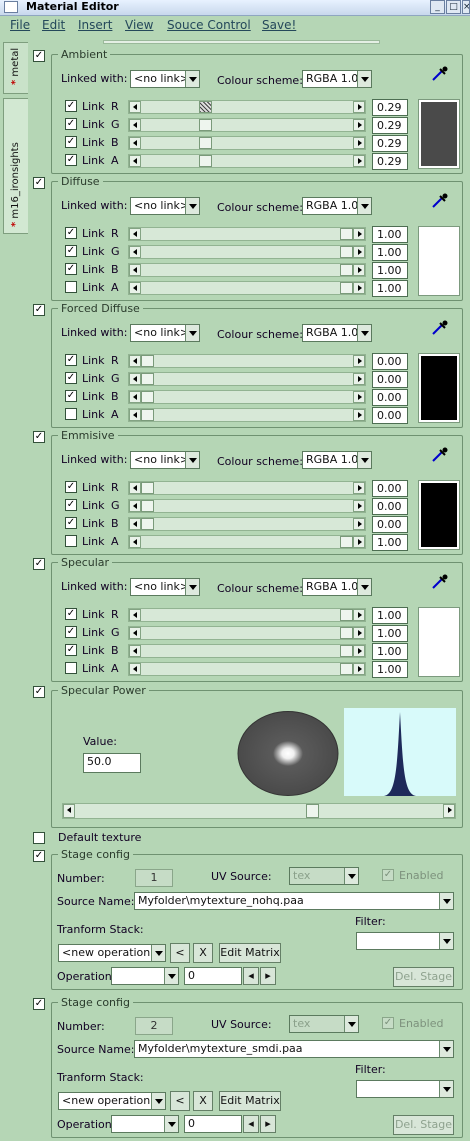 The image size is (470, 1141). Describe the element at coordinates (39, 856) in the screenshot. I see `stage-0-checkbox: ✓` at that location.